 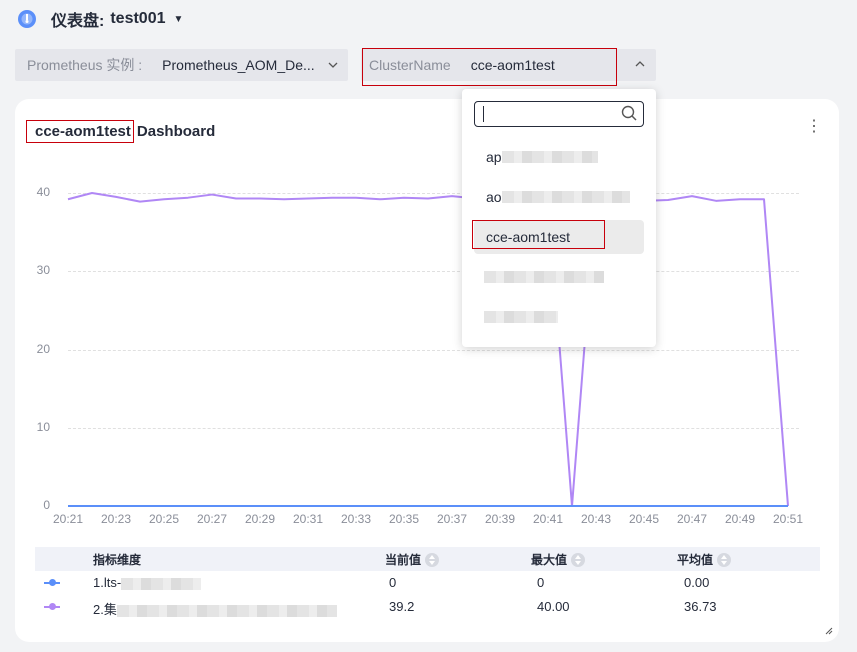 What do you see at coordinates (494, 157) in the screenshot?
I see `option-label: ap` at bounding box center [494, 157].